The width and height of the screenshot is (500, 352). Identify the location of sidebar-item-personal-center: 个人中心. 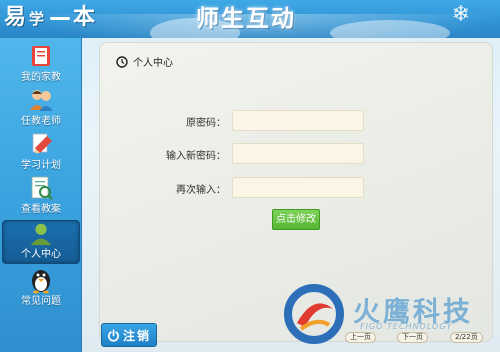
(41, 242).